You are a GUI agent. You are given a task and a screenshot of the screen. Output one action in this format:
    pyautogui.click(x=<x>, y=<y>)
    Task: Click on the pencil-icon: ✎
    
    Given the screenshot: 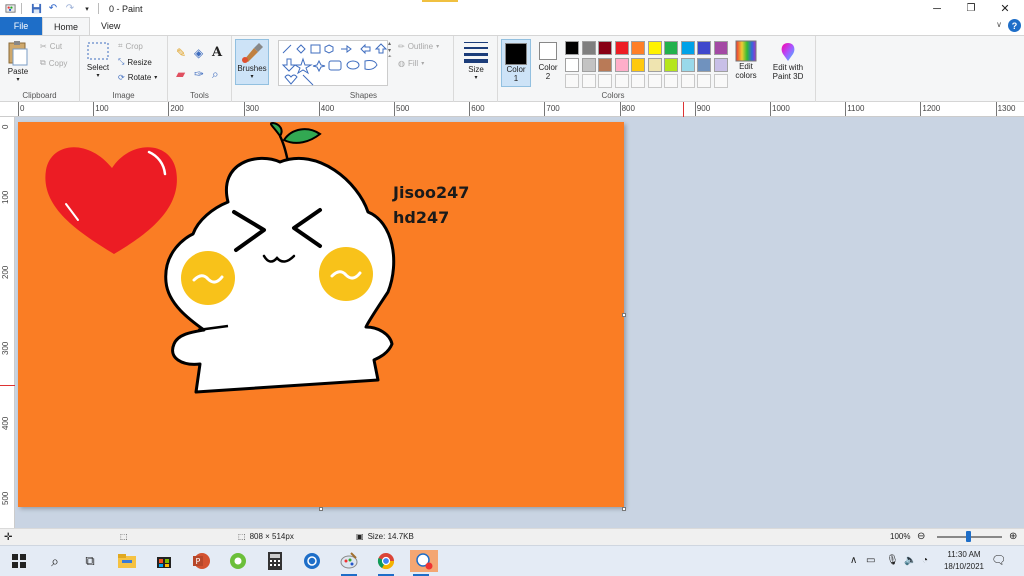 What is the action you would take?
    pyautogui.click(x=181, y=53)
    